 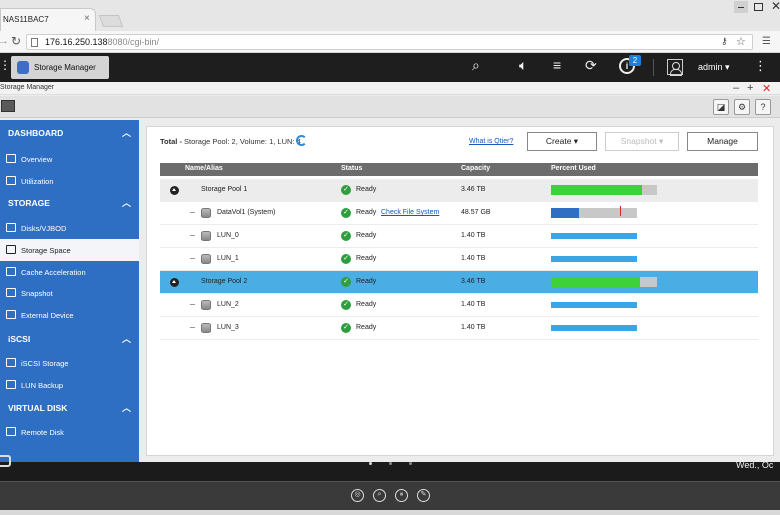 I want to click on sidebar-section-virtual-disk: VIRTUAL DISK ︿, so click(x=69, y=408).